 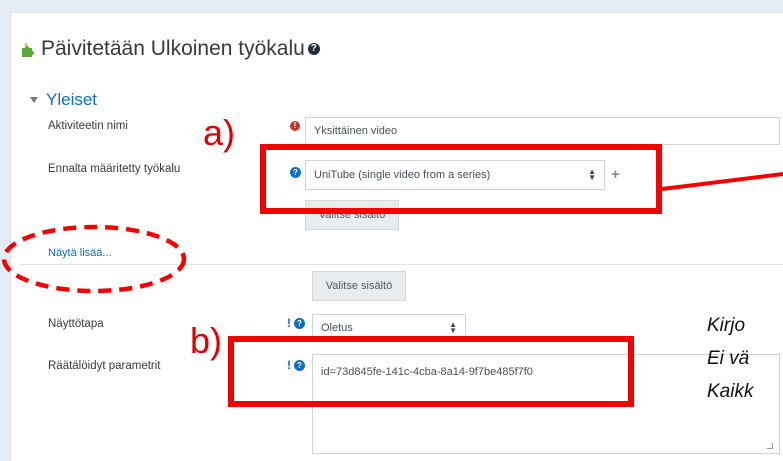 What do you see at coordinates (173, 48) in the screenshot?
I see `page-title: Päivitetään Ulkoinen työkalu` at bounding box center [173, 48].